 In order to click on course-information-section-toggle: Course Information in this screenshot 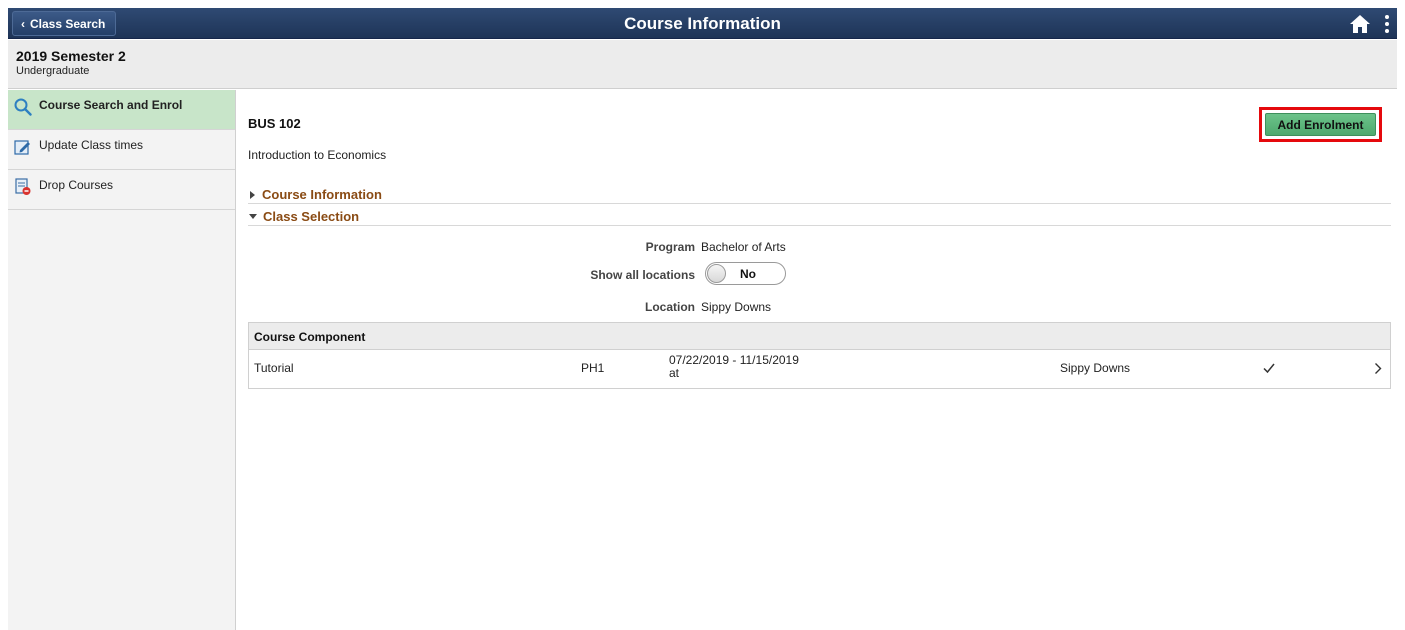, I will do `click(819, 195)`.